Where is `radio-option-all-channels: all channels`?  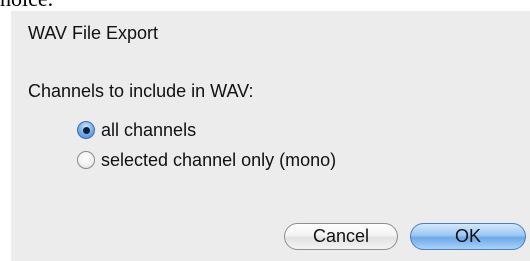 radio-option-all-channels: all channels is located at coordinates (136, 130).